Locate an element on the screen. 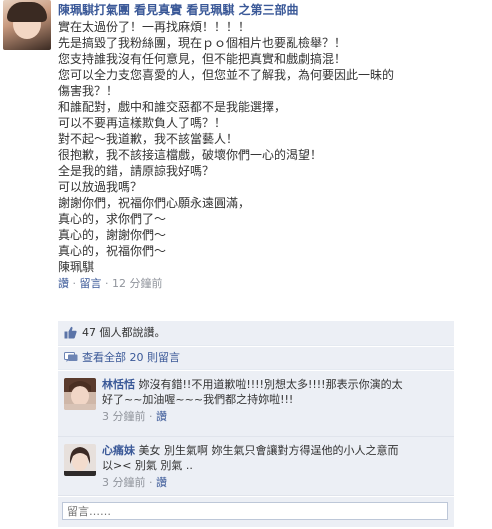 This screenshot has width=492, height=529. likes-bar: 47 個人都說讚。 is located at coordinates (256, 333).